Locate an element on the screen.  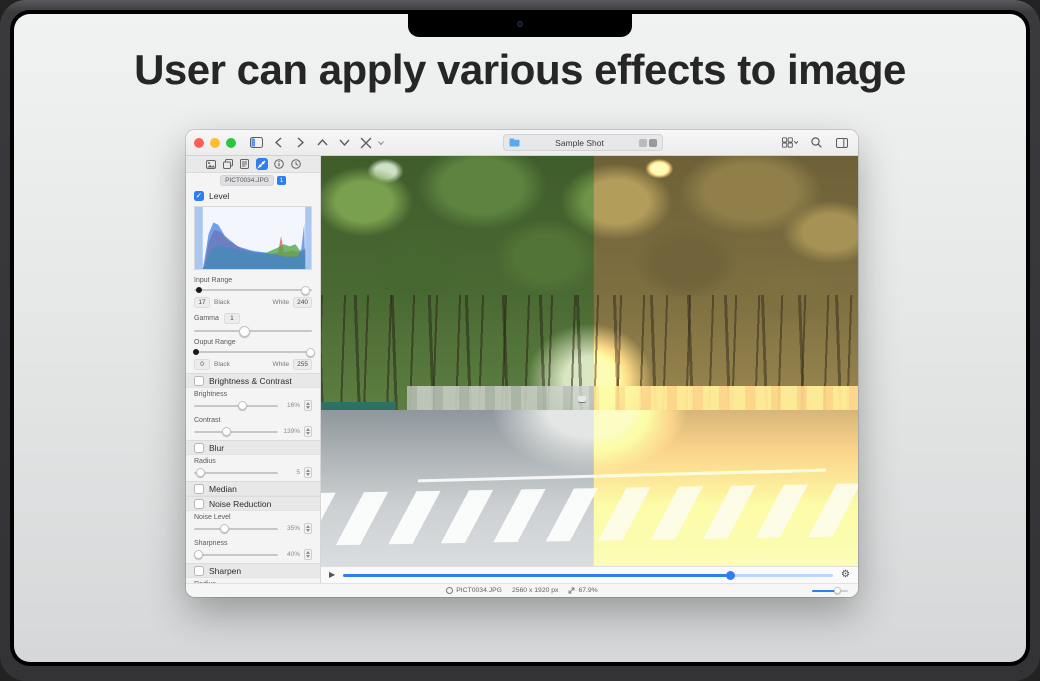
view-options-icon is located at coordinates (790, 143).